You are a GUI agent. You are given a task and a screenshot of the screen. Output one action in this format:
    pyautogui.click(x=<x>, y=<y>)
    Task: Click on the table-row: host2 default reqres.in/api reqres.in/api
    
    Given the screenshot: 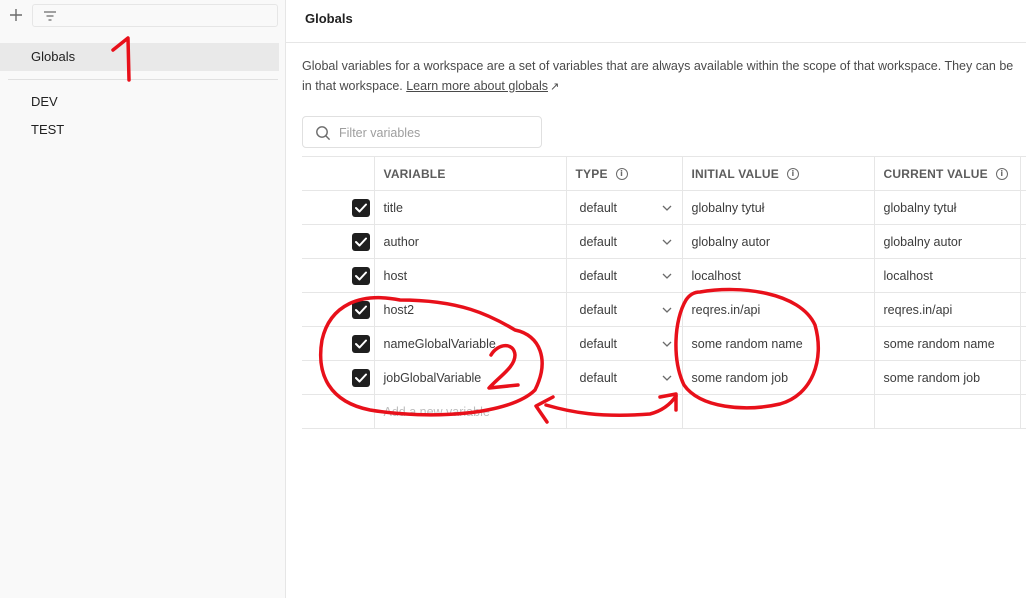 What is the action you would take?
    pyautogui.click(x=664, y=309)
    